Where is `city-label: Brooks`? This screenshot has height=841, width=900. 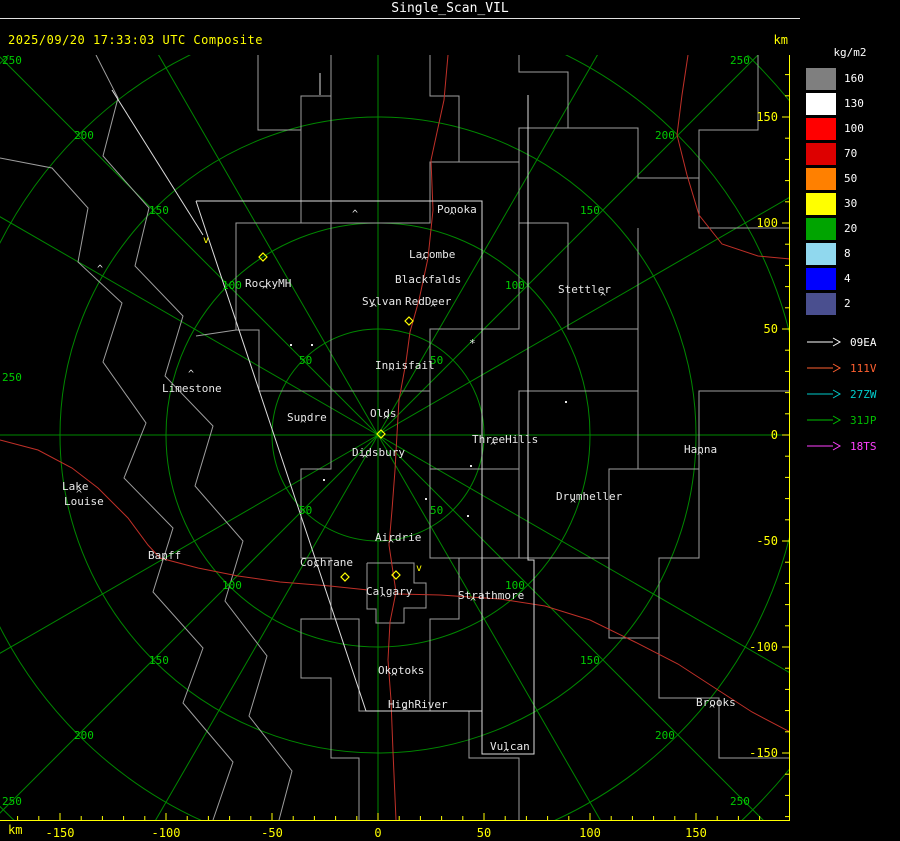 city-label: Brooks is located at coordinates (716, 702).